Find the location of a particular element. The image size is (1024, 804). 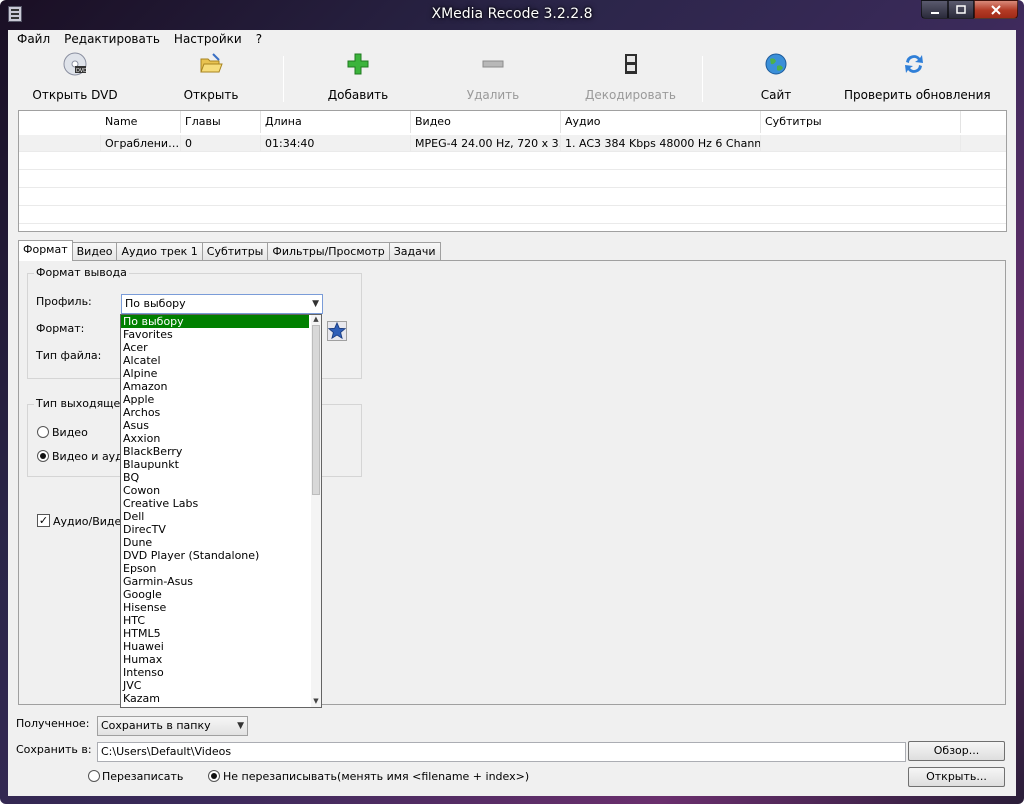

maximize-button is located at coordinates (961, 9).